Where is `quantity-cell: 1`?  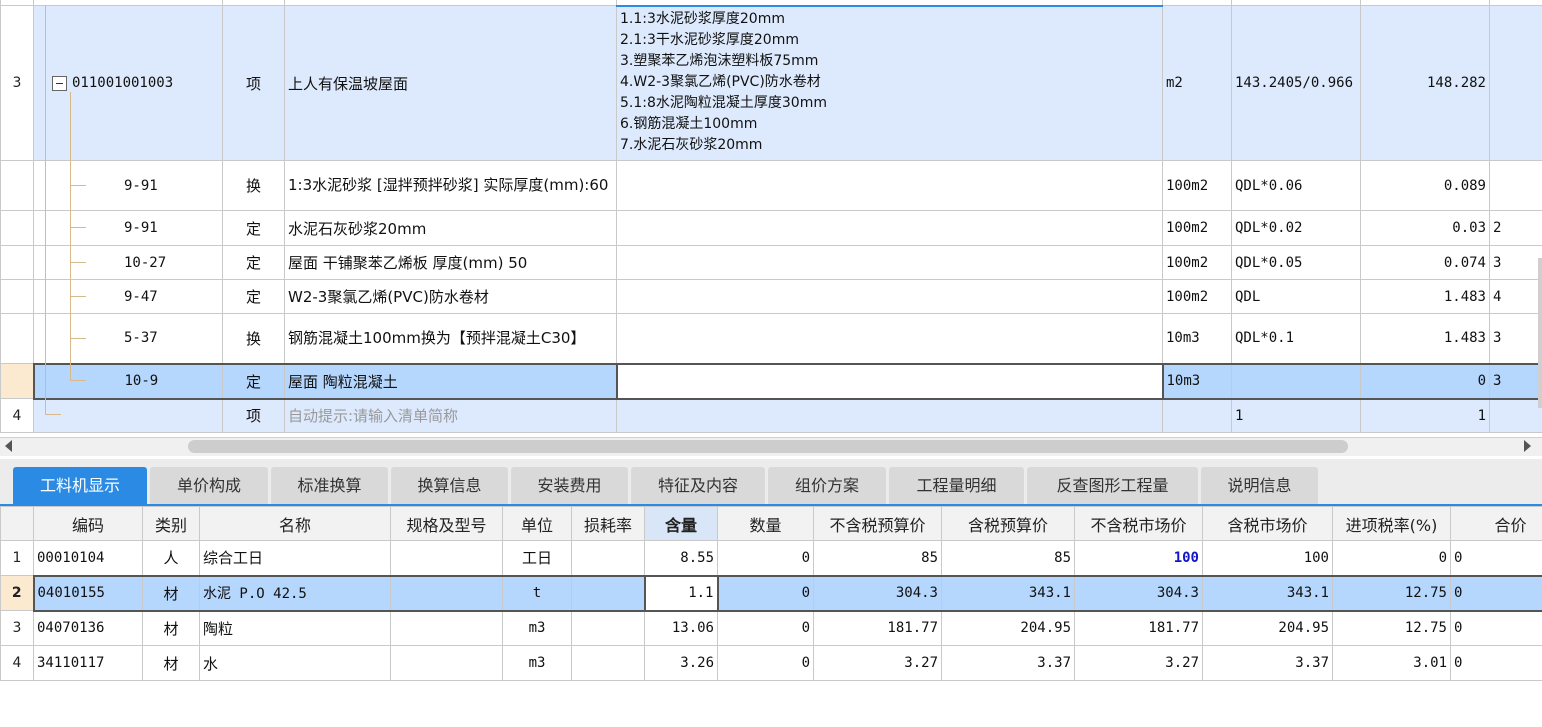 quantity-cell: 1 is located at coordinates (1425, 415).